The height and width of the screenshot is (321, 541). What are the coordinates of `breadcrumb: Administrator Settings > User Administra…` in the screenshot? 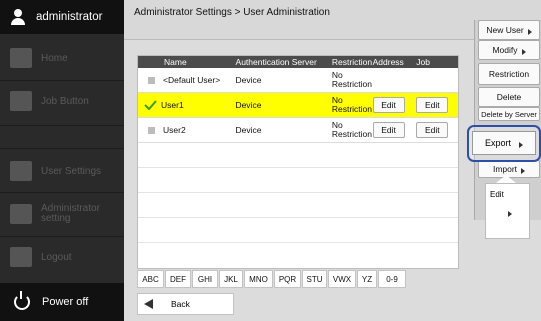 It's located at (232, 12).